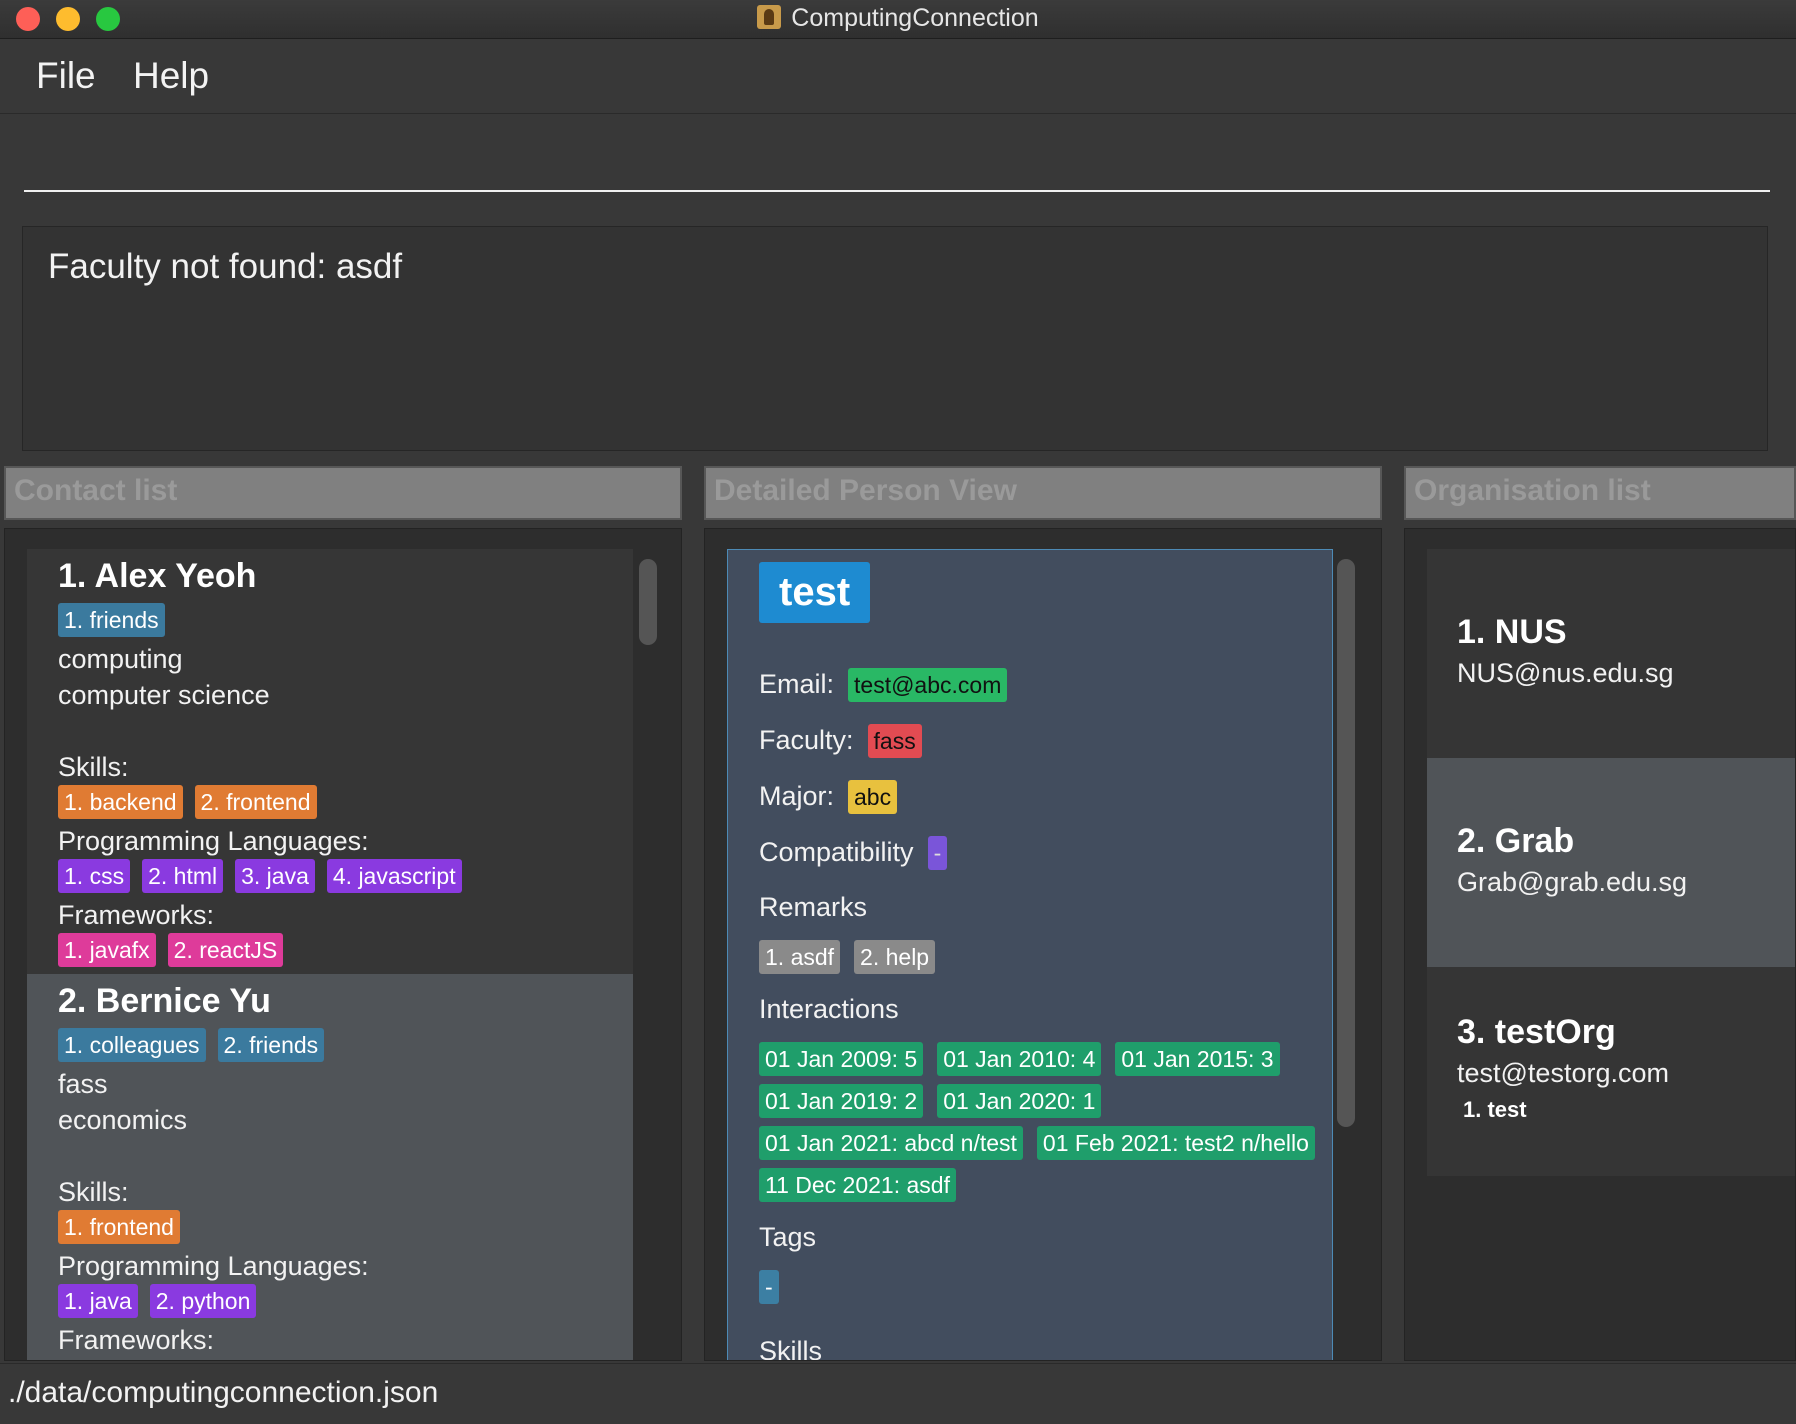 This screenshot has height=1424, width=1796. Describe the element at coordinates (791, 1348) in the screenshot. I see `skills-label: Skills` at that location.